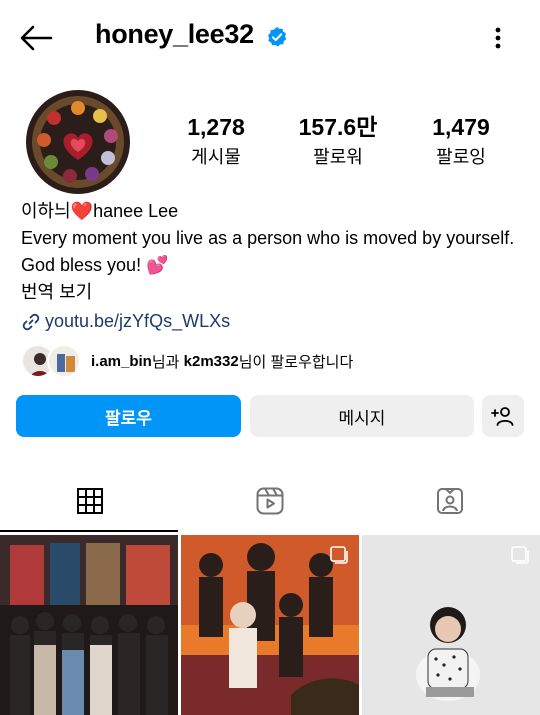 Image resolution: width=540 pixels, height=715 pixels. I want to click on bio-link-text: youtu.be/jzYfQs_WLXs, so click(138, 321).